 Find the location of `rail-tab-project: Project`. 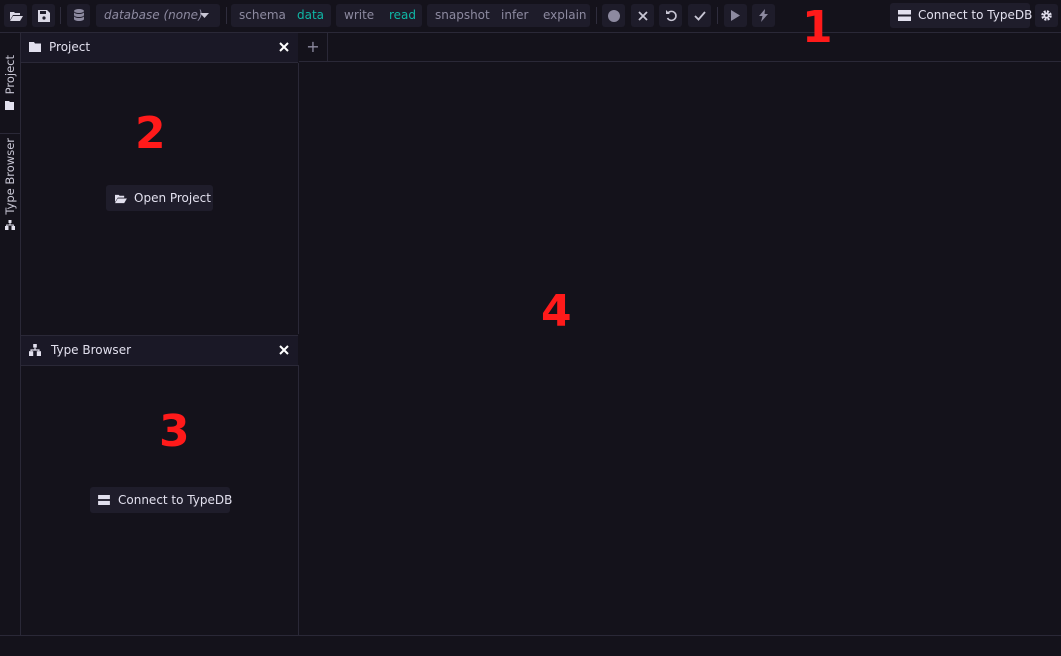

rail-tab-project: Project is located at coordinates (10, 83).